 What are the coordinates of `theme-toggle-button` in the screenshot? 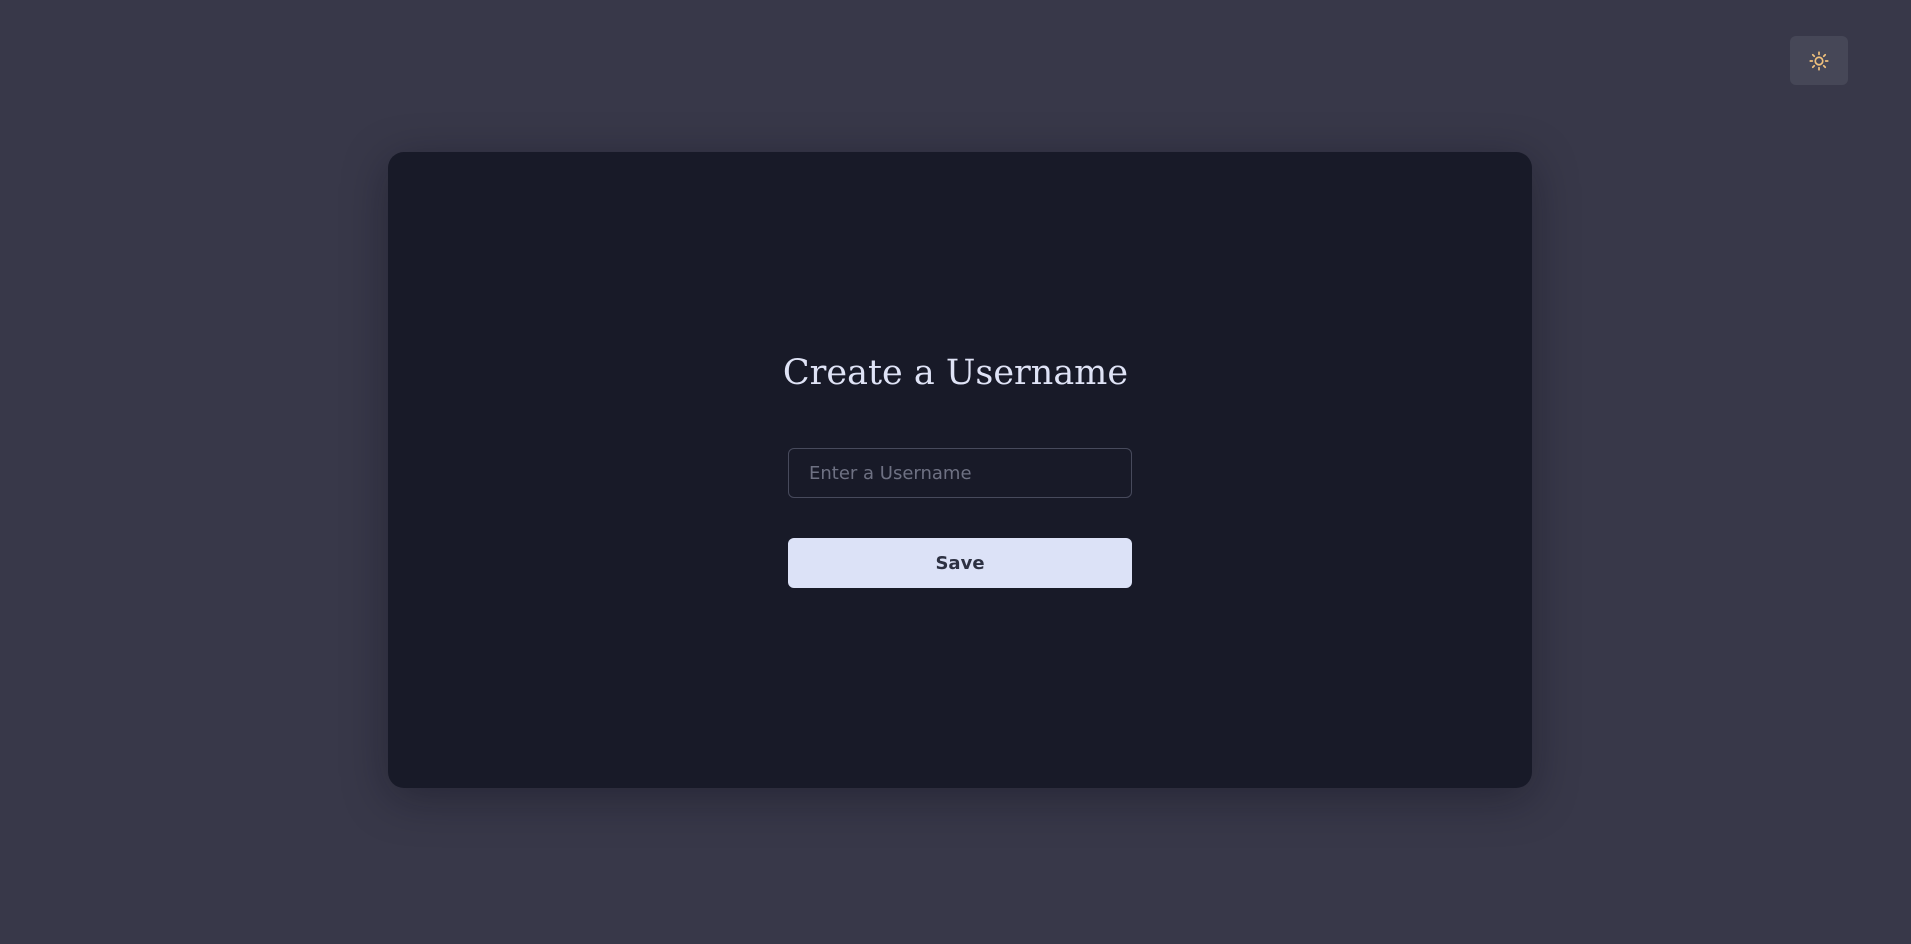 It's located at (1819, 60).